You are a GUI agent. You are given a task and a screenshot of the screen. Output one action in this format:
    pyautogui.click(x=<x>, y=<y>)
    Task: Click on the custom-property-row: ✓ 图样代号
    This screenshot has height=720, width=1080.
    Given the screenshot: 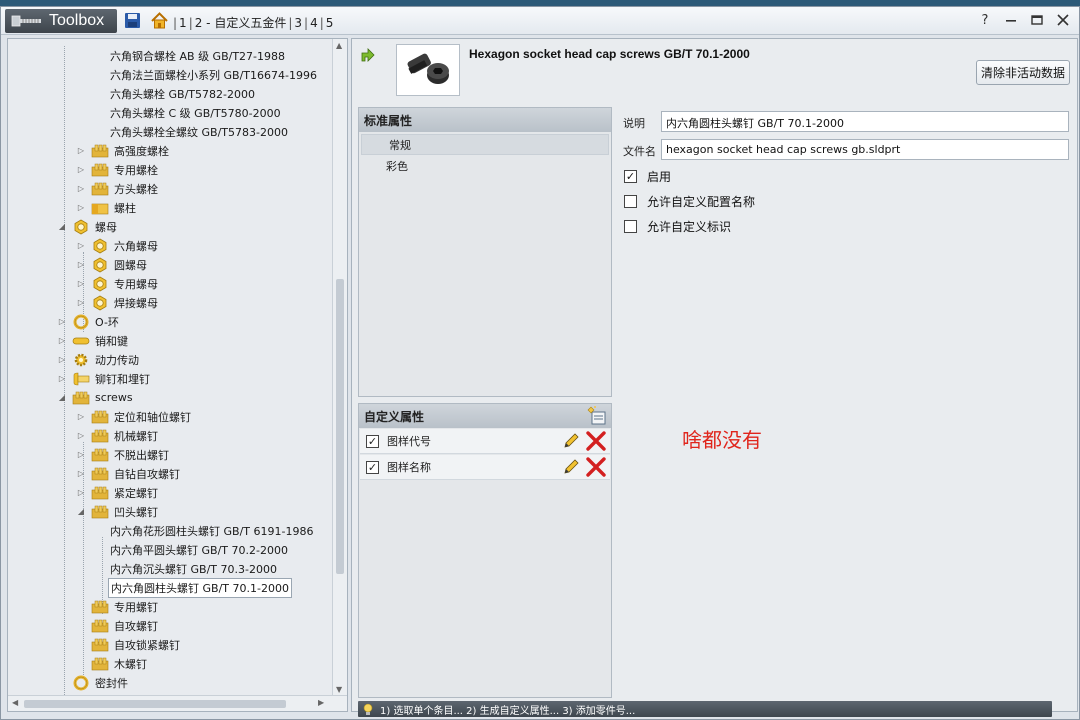 What is the action you would take?
    pyautogui.click(x=485, y=441)
    